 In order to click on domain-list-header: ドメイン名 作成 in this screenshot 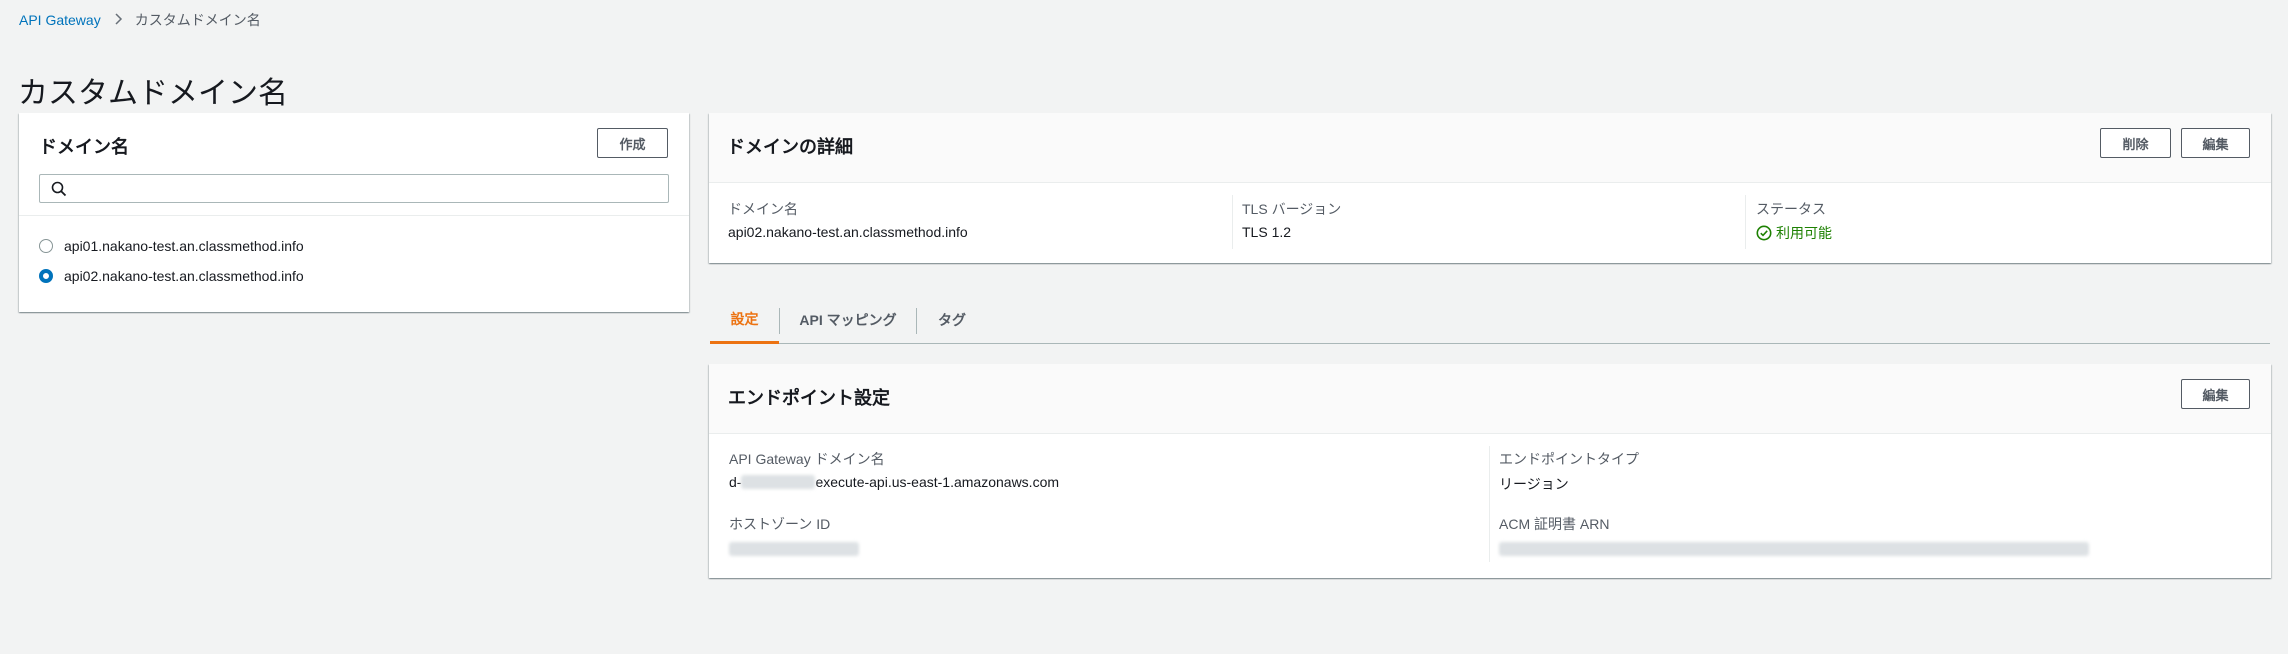, I will do `click(354, 164)`.